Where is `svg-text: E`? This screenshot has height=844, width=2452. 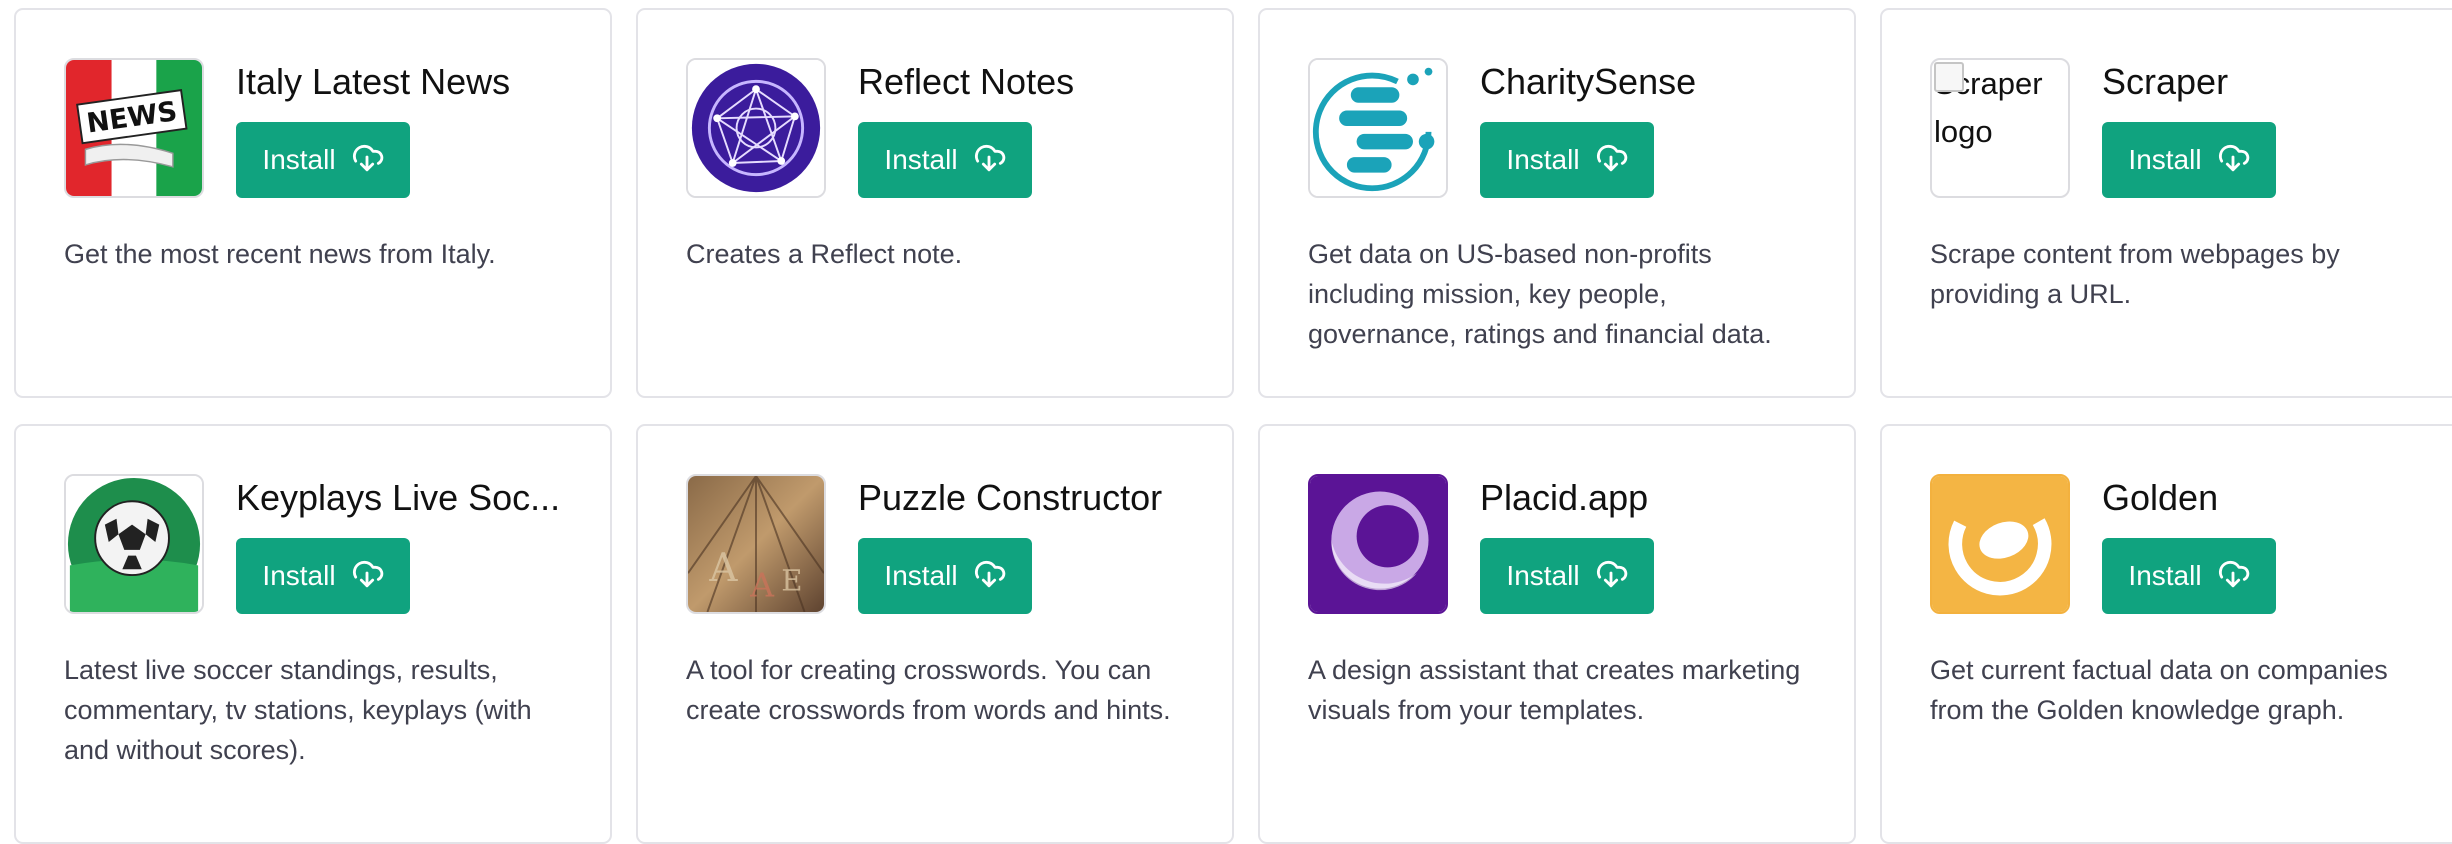
svg-text: E is located at coordinates (791, 581).